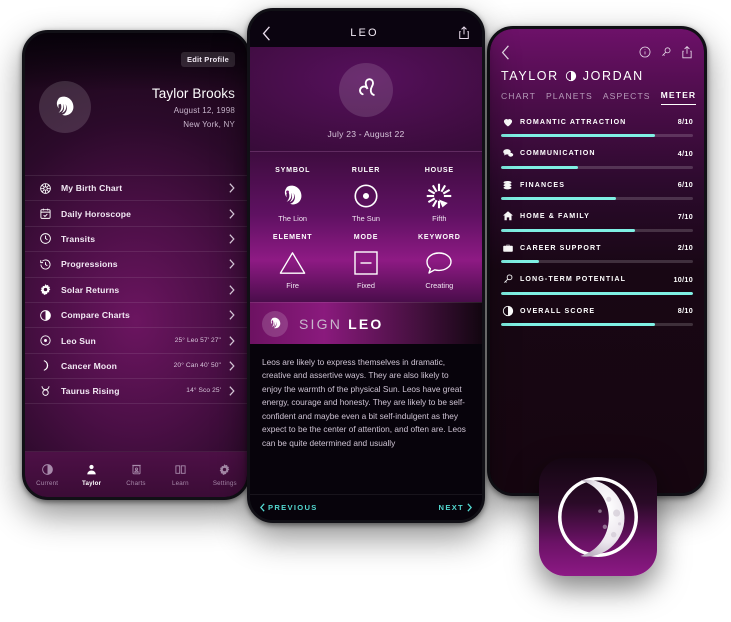 Image resolution: width=731 pixels, height=622 pixels. I want to click on tab-aspects: ASPECTS, so click(627, 98).